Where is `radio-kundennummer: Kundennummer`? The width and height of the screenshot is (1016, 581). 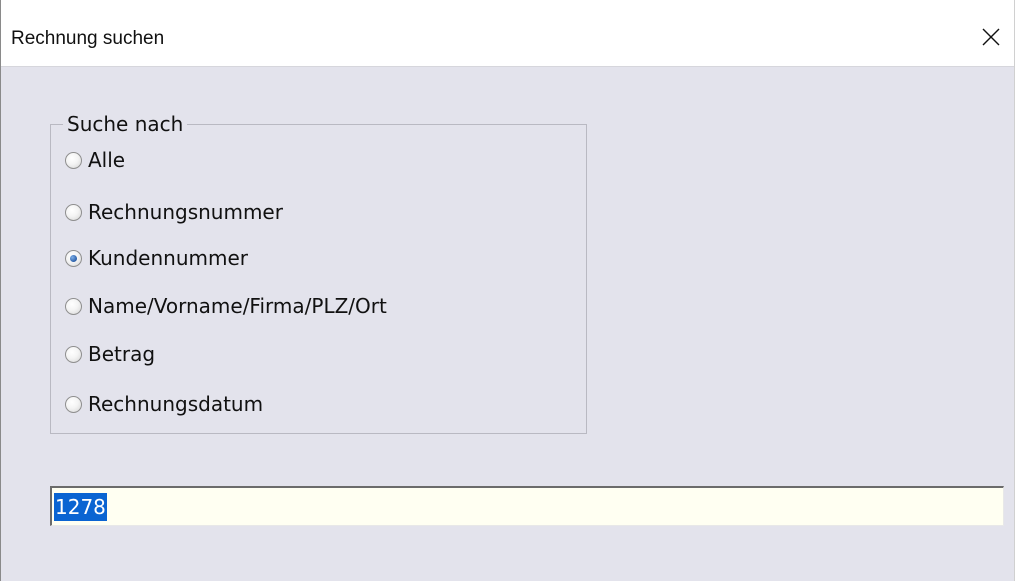
radio-kundennummer: Kundennummer is located at coordinates (156, 258).